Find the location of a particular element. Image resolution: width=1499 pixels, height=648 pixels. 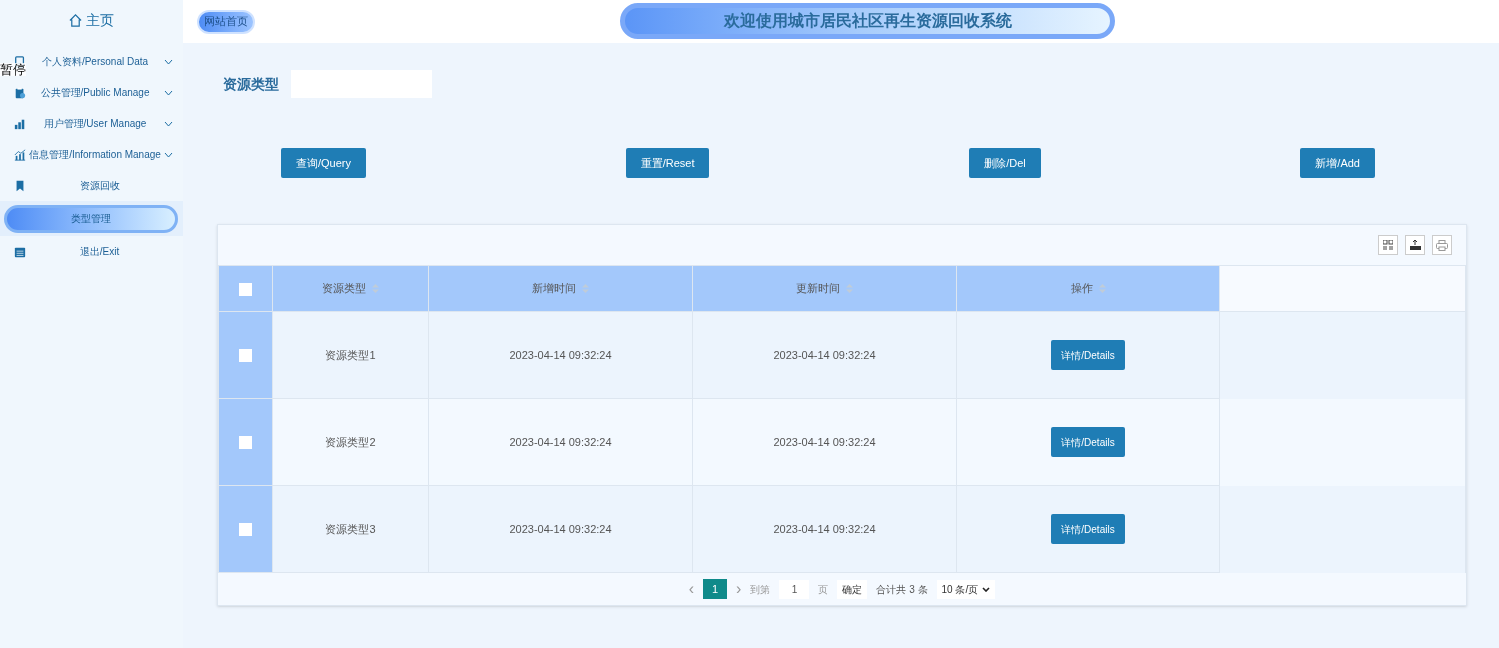

home-link: 主页 is located at coordinates (100, 20).